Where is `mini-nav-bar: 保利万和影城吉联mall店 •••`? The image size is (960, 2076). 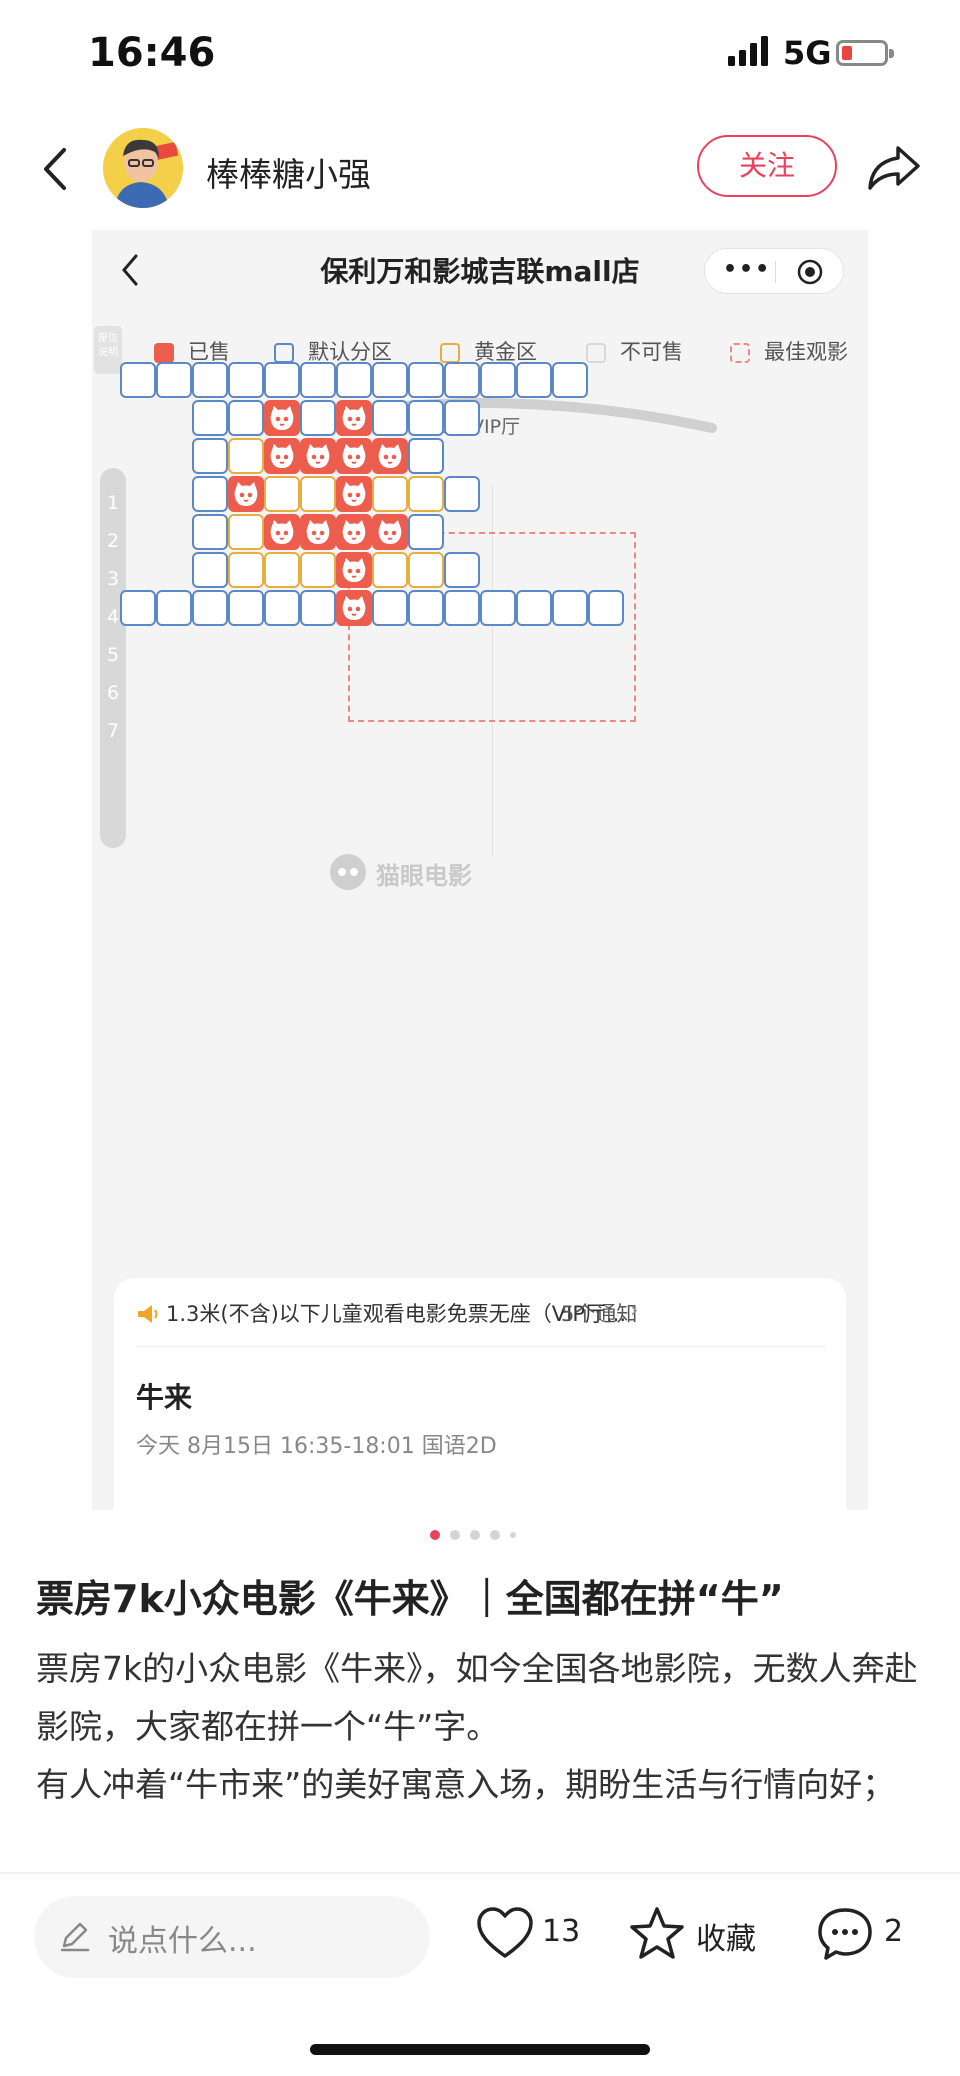
mini-nav-bar: 保利万和影城吉联mall店 ••• is located at coordinates (480, 270).